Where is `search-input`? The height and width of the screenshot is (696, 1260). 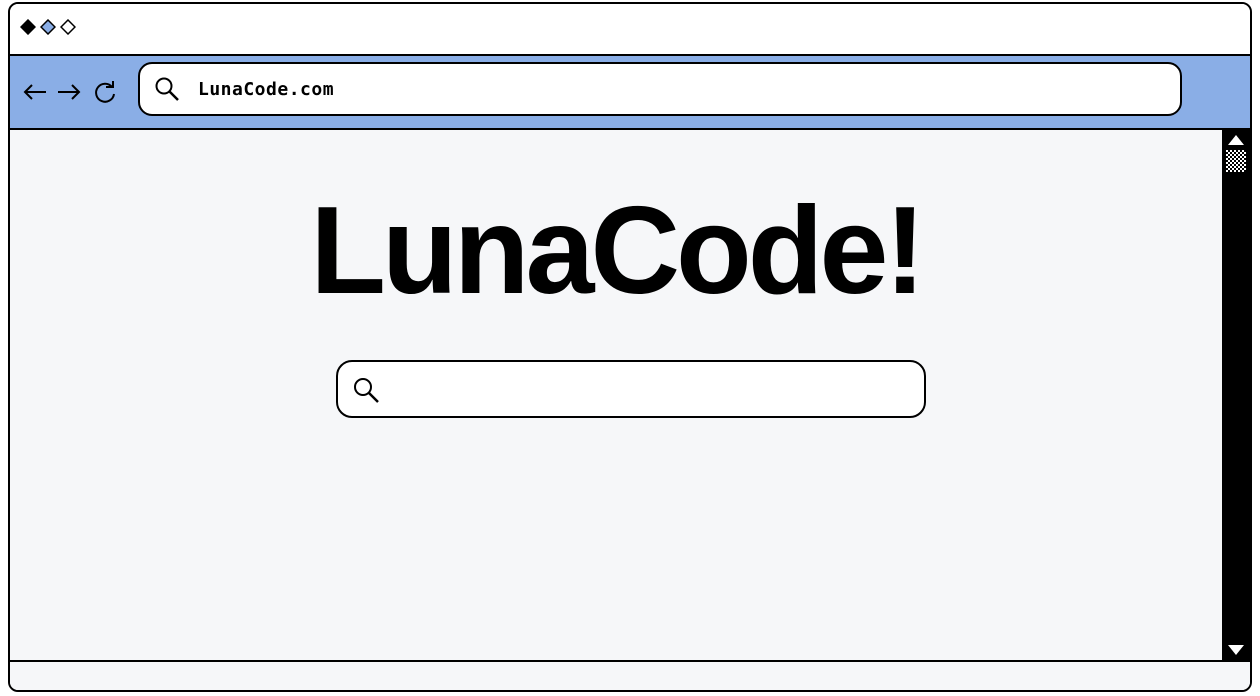
search-input is located at coordinates (651, 390).